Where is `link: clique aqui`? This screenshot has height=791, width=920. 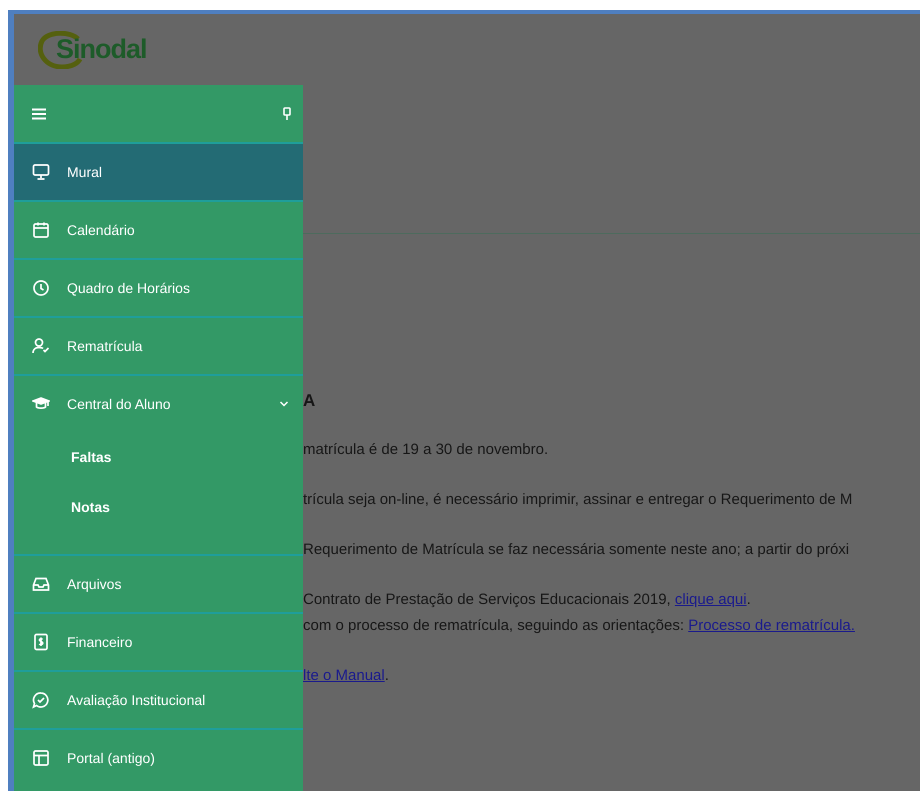
link: clique aqui is located at coordinates (710, 599).